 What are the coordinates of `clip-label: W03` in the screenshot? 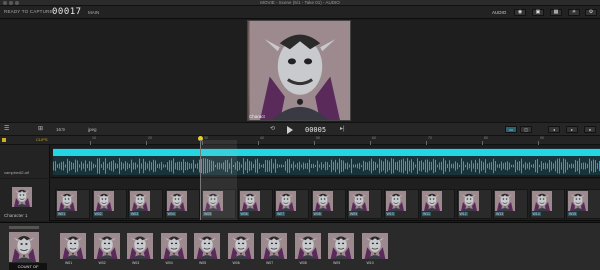 It's located at (135, 214).